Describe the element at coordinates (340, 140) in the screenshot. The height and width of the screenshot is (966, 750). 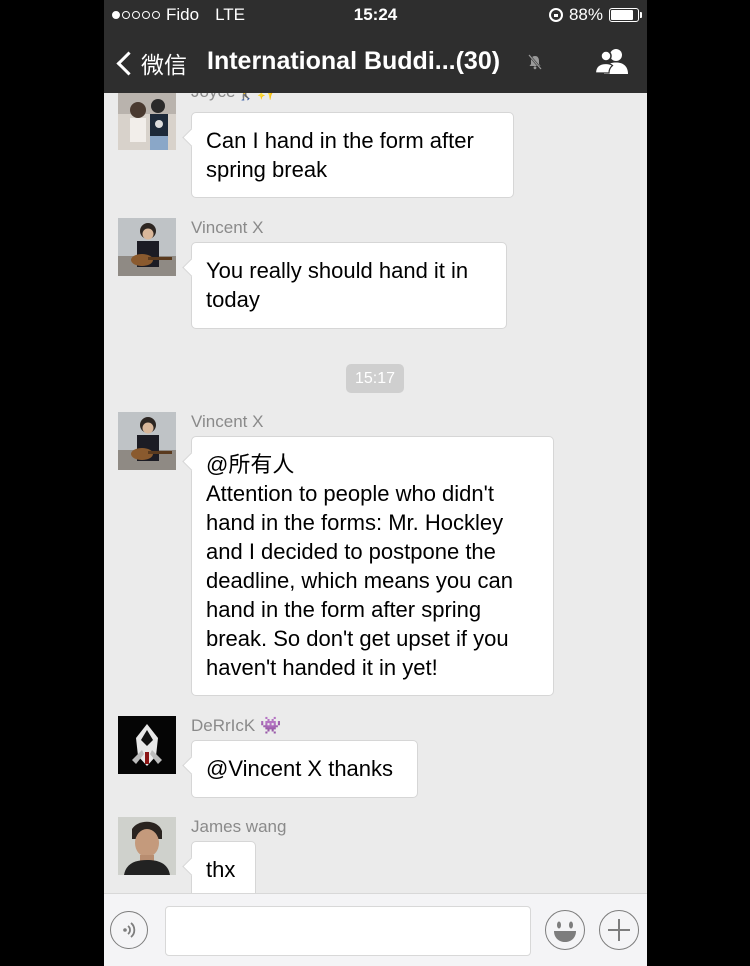
I see `message-line: Can I hand in the form after` at that location.